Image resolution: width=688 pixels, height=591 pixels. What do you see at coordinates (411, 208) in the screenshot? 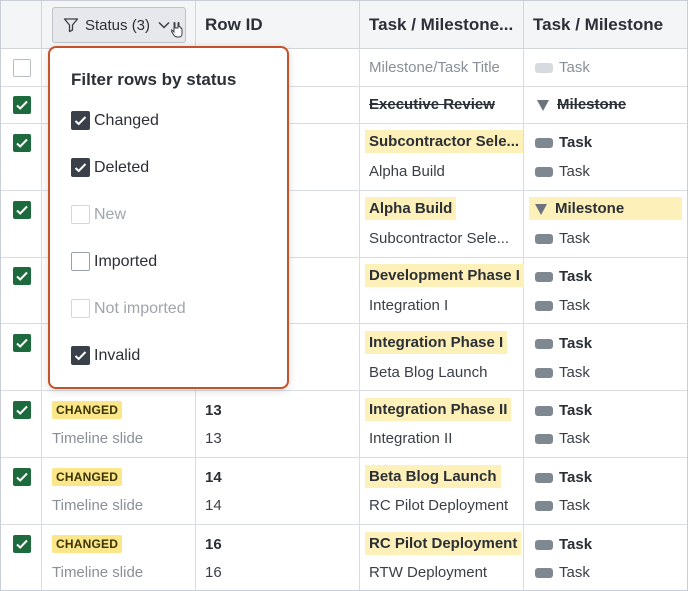
I see `task-title-cell: Alpha Build` at bounding box center [411, 208].